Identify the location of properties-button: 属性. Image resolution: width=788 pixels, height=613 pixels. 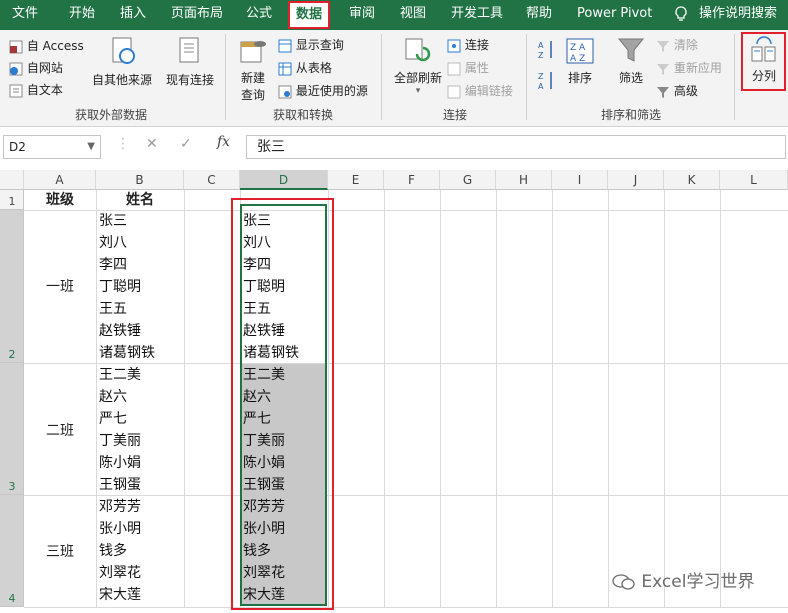
(468, 67).